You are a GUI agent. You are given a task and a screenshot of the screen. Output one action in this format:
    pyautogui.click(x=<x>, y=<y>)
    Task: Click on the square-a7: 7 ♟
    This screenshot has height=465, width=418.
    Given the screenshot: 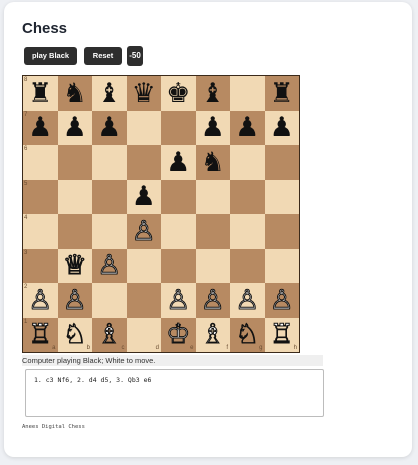 What is the action you would take?
    pyautogui.click(x=40, y=127)
    